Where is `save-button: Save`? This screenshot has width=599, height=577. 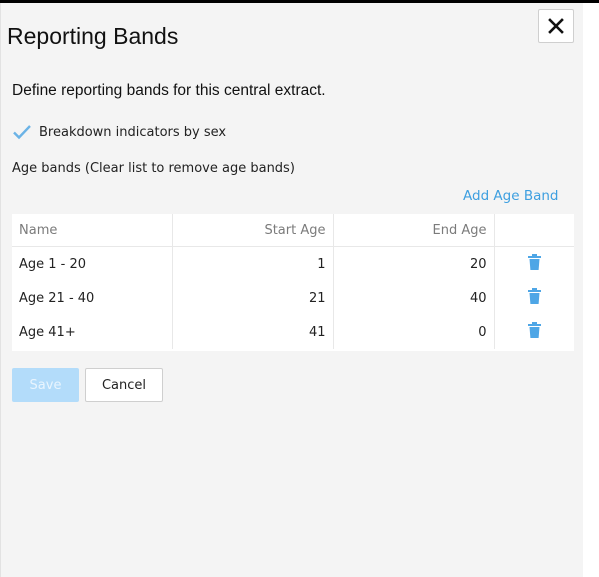
save-button: Save is located at coordinates (45, 385).